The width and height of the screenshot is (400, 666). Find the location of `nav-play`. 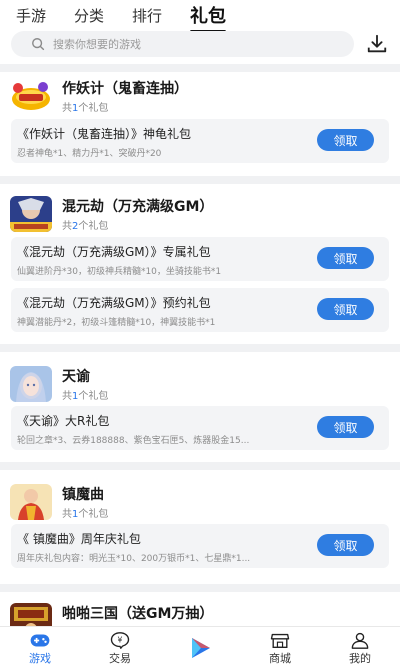

nav-play is located at coordinates (200, 646).